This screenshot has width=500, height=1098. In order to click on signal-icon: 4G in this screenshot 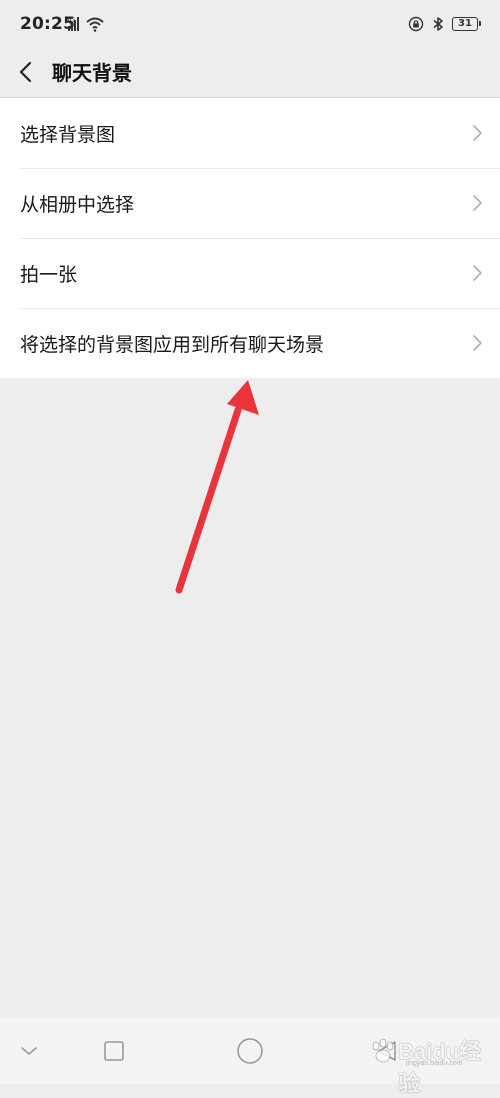, I will do `click(85, 24)`.